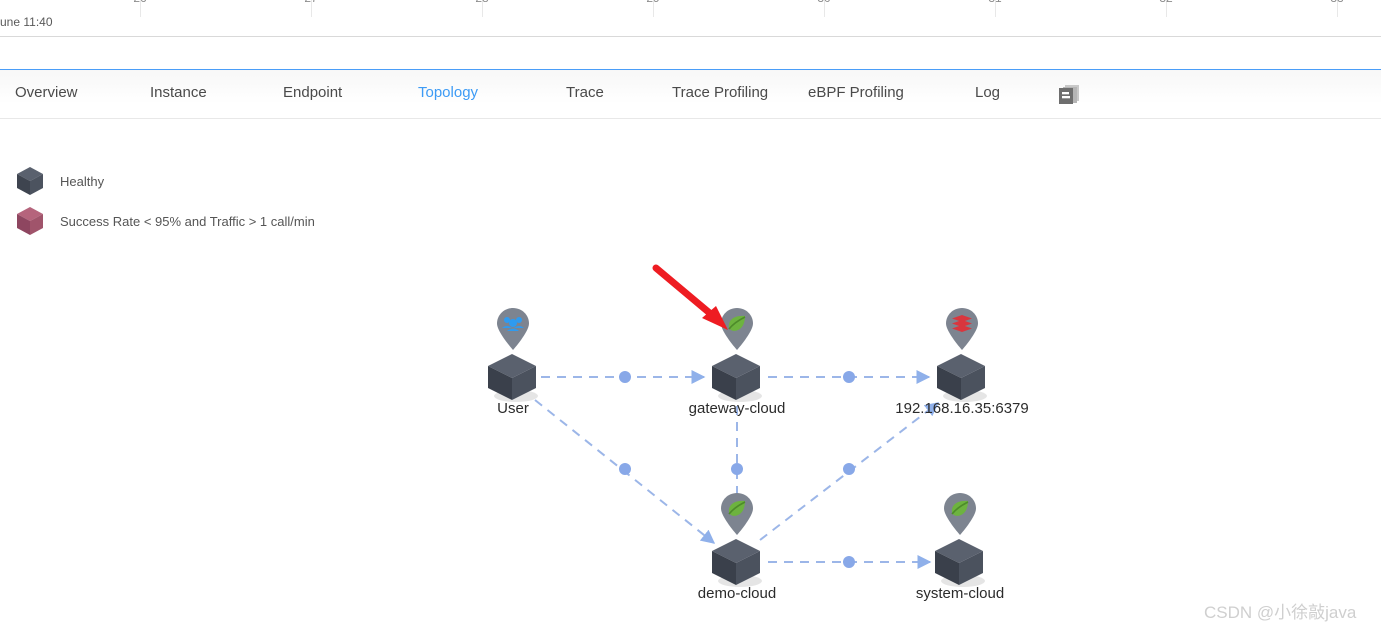  What do you see at coordinates (690, 36) in the screenshot?
I see `chart-divider` at bounding box center [690, 36].